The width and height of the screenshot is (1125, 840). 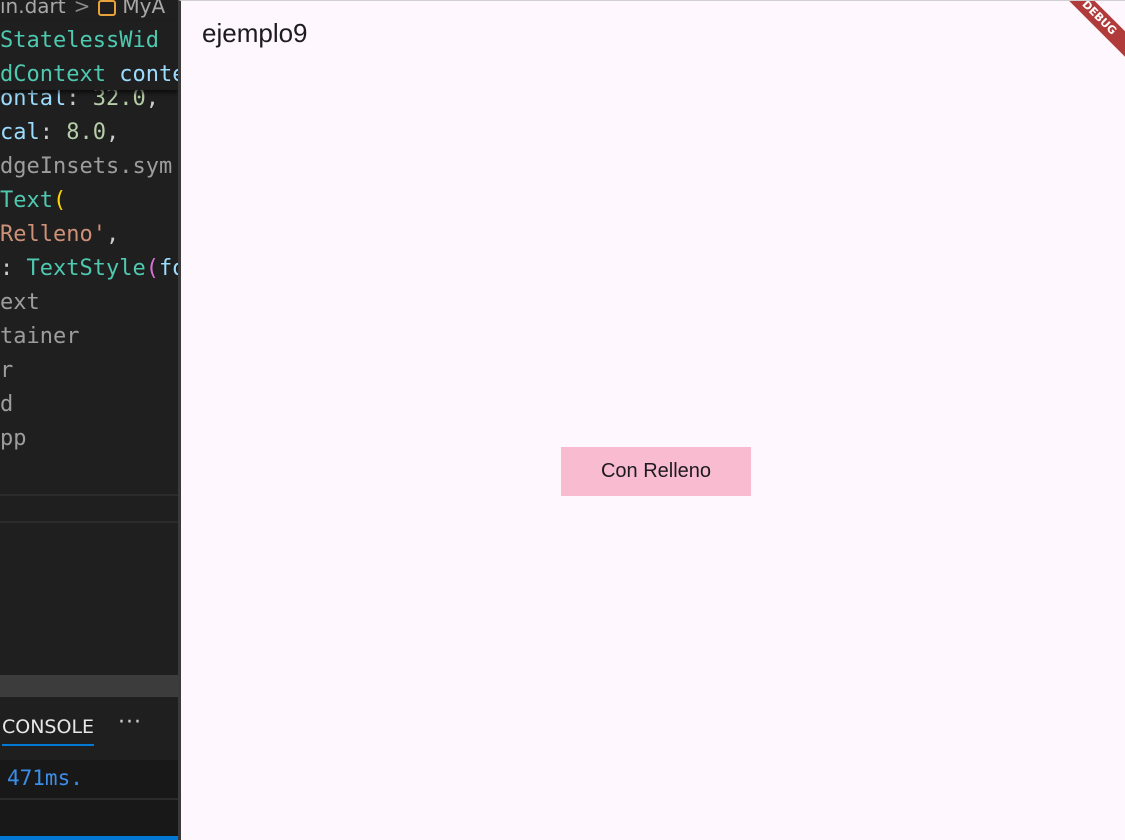 What do you see at coordinates (89, 799) in the screenshot?
I see `panel-divider` at bounding box center [89, 799].